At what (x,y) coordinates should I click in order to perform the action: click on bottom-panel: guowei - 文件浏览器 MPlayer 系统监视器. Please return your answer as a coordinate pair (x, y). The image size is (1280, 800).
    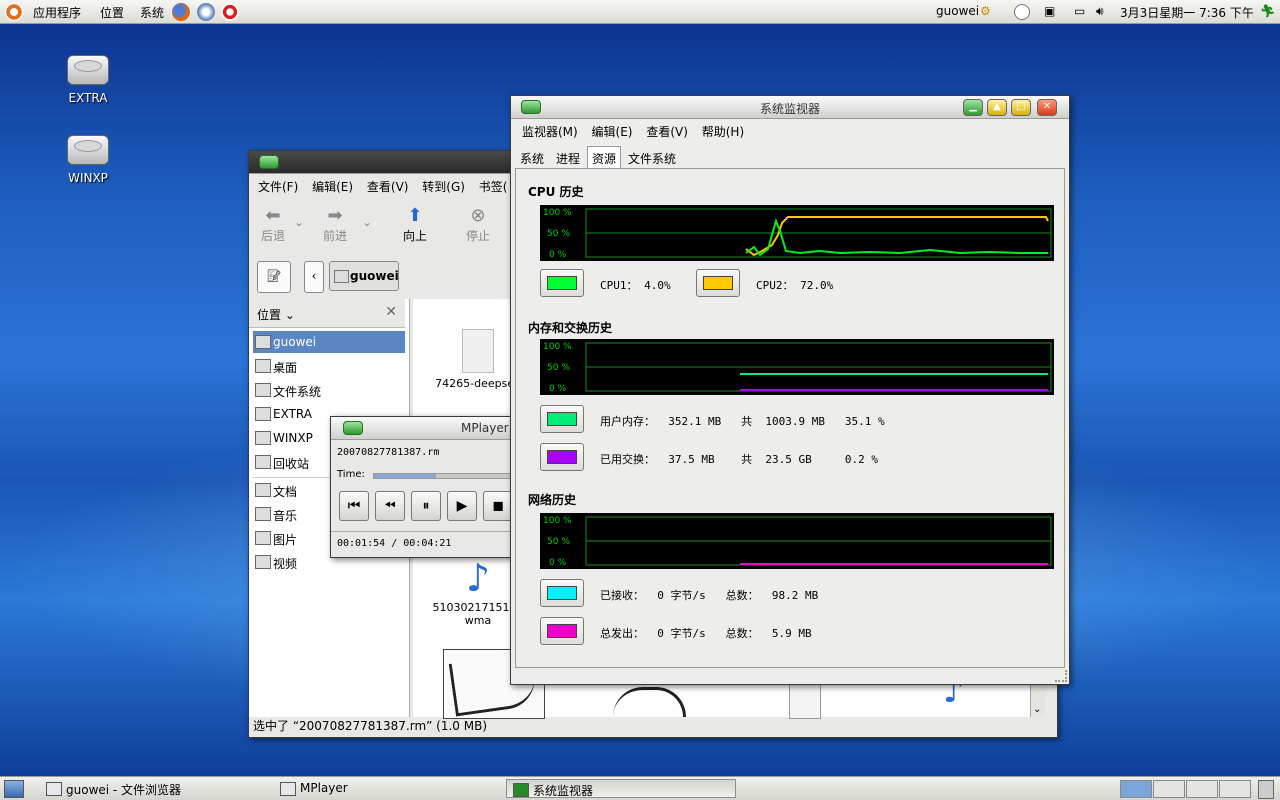
    Looking at the image, I should click on (640, 788).